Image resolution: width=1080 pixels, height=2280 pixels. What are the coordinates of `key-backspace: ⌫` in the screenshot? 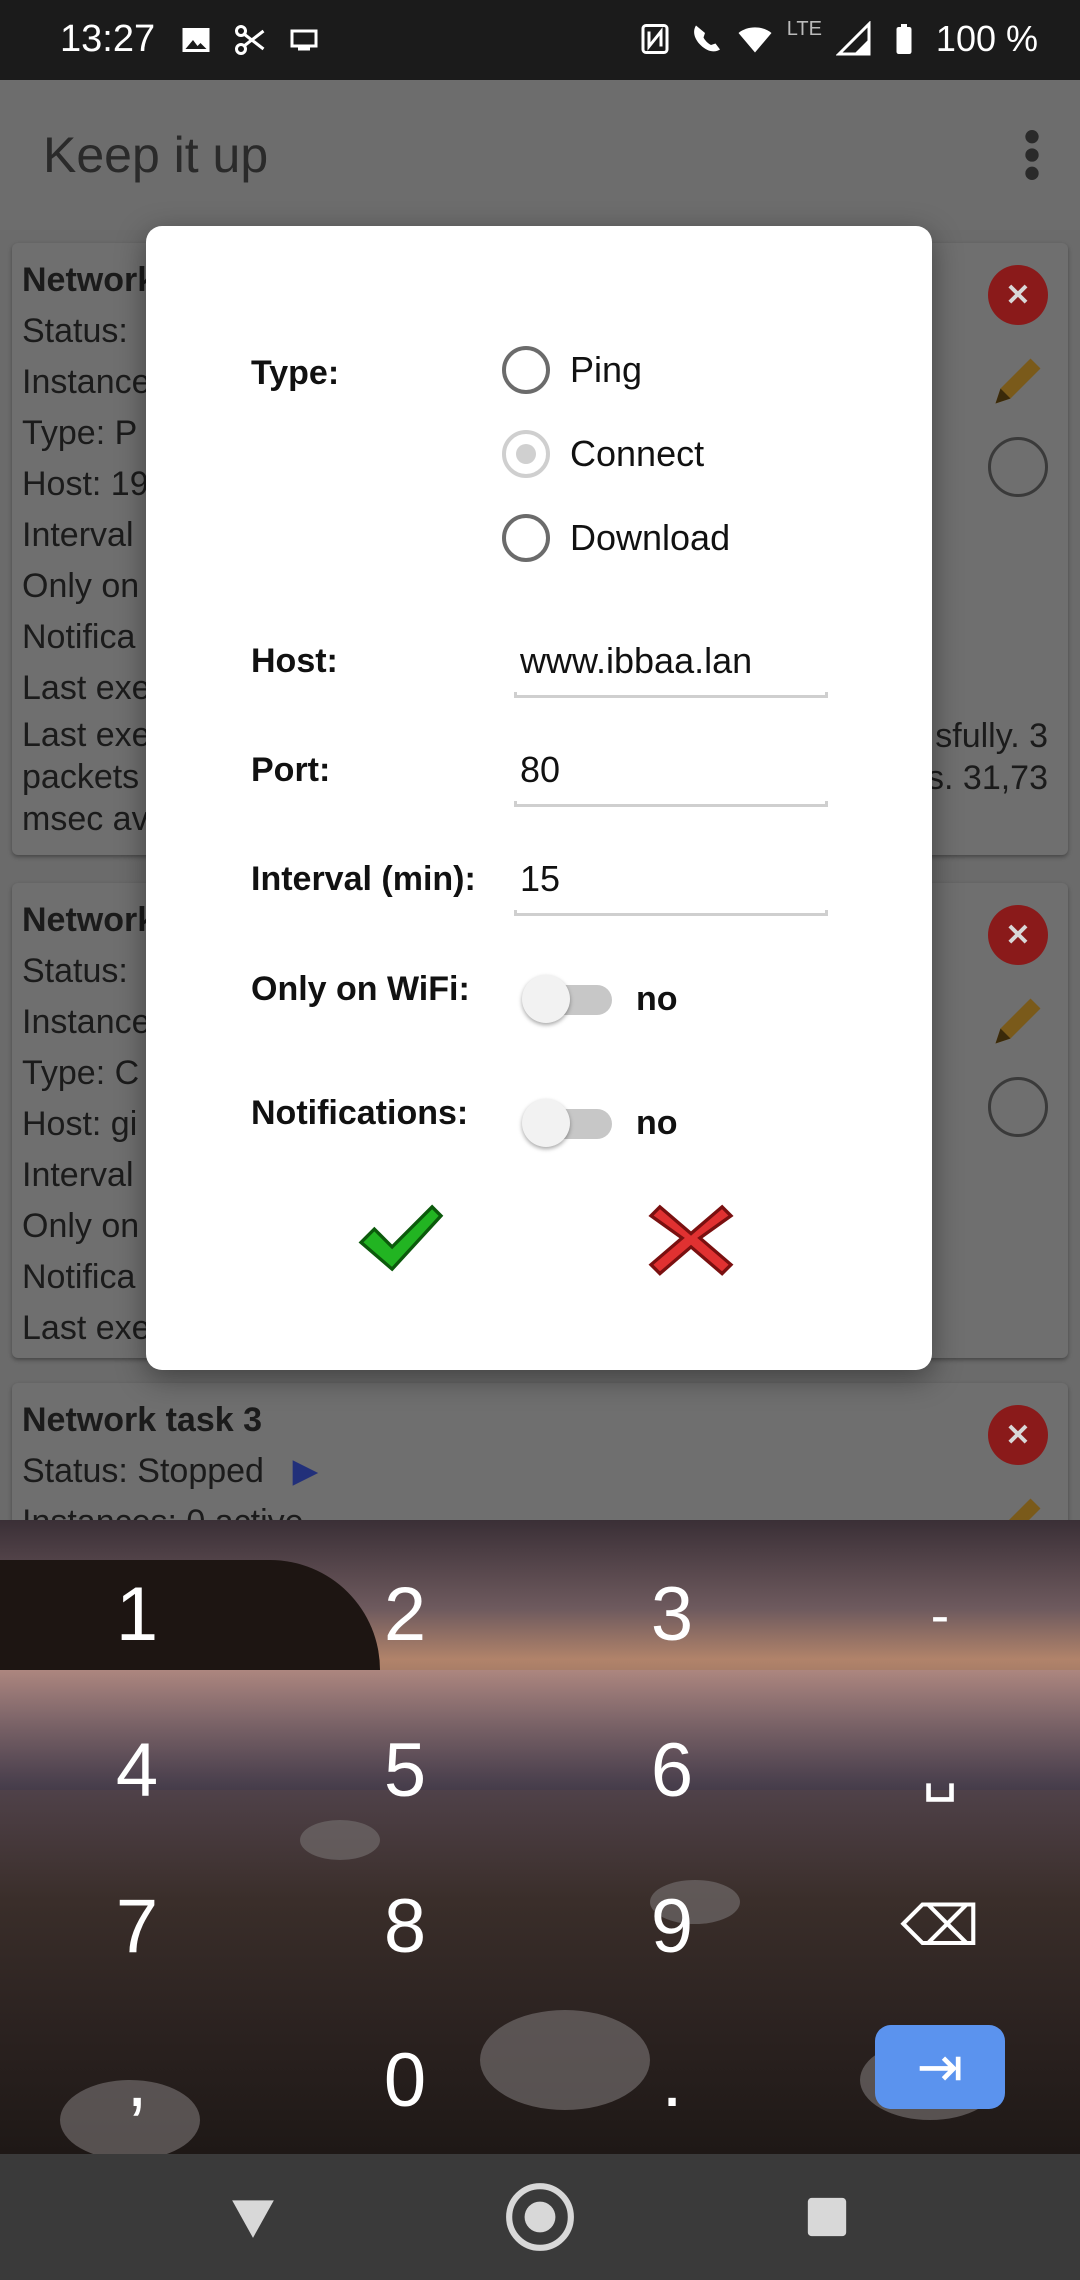 It's located at (940, 1926).